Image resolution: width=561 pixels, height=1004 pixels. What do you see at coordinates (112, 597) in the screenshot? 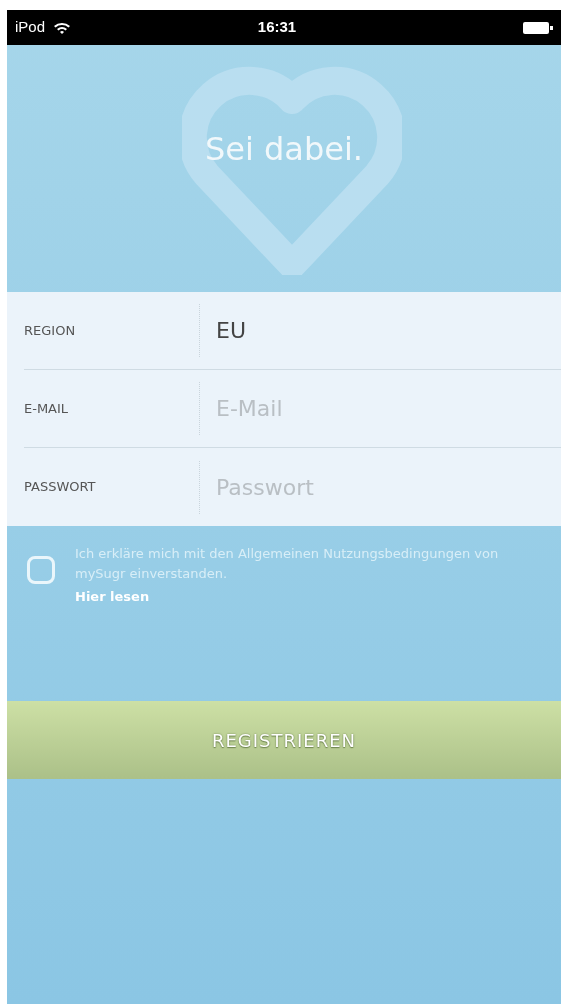
I see `read-terms-link: Hier lesen` at bounding box center [112, 597].